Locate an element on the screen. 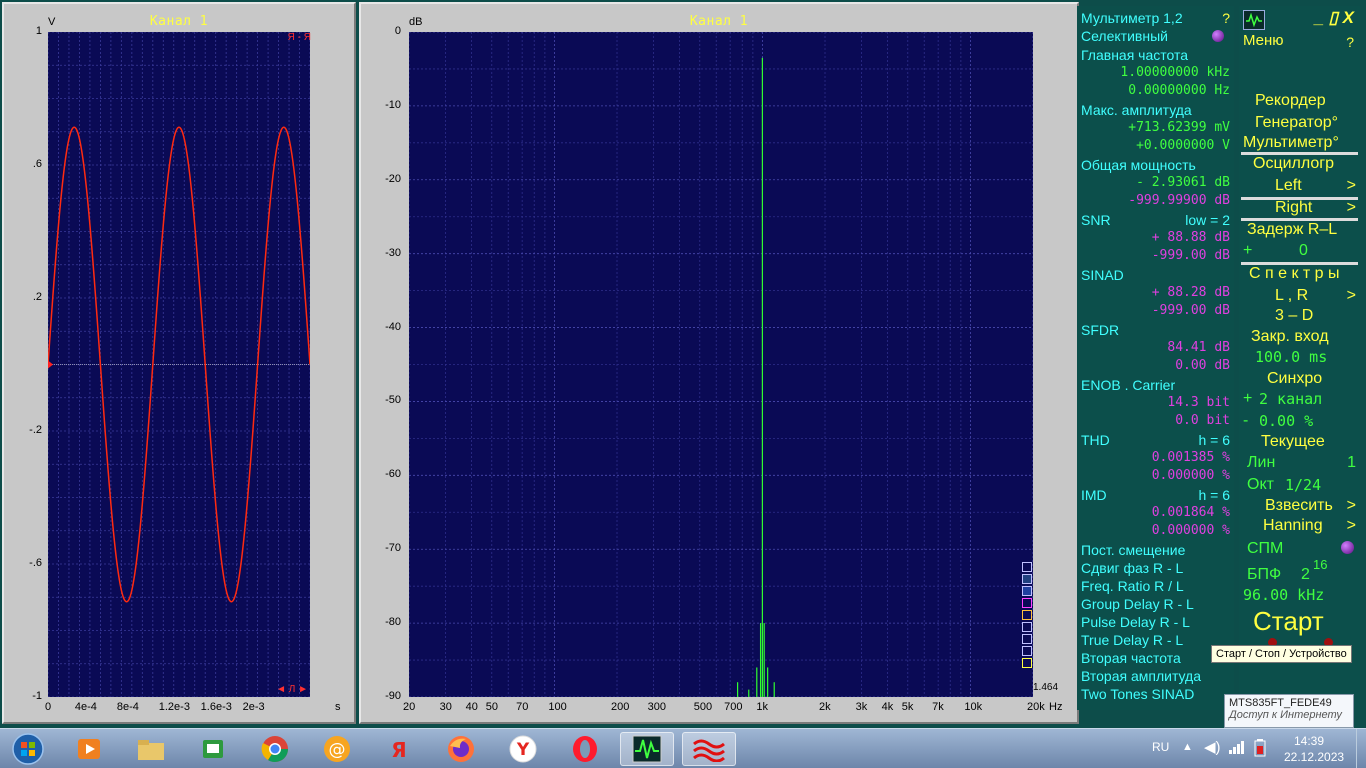 The height and width of the screenshot is (768, 1366). osc-y-tick-label: .6 is located at coordinates (37, 164).